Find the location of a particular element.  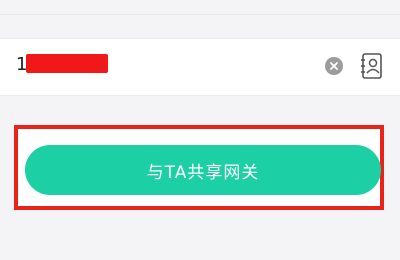

share-gateway-label: 与TA共享网关 is located at coordinates (203, 172).